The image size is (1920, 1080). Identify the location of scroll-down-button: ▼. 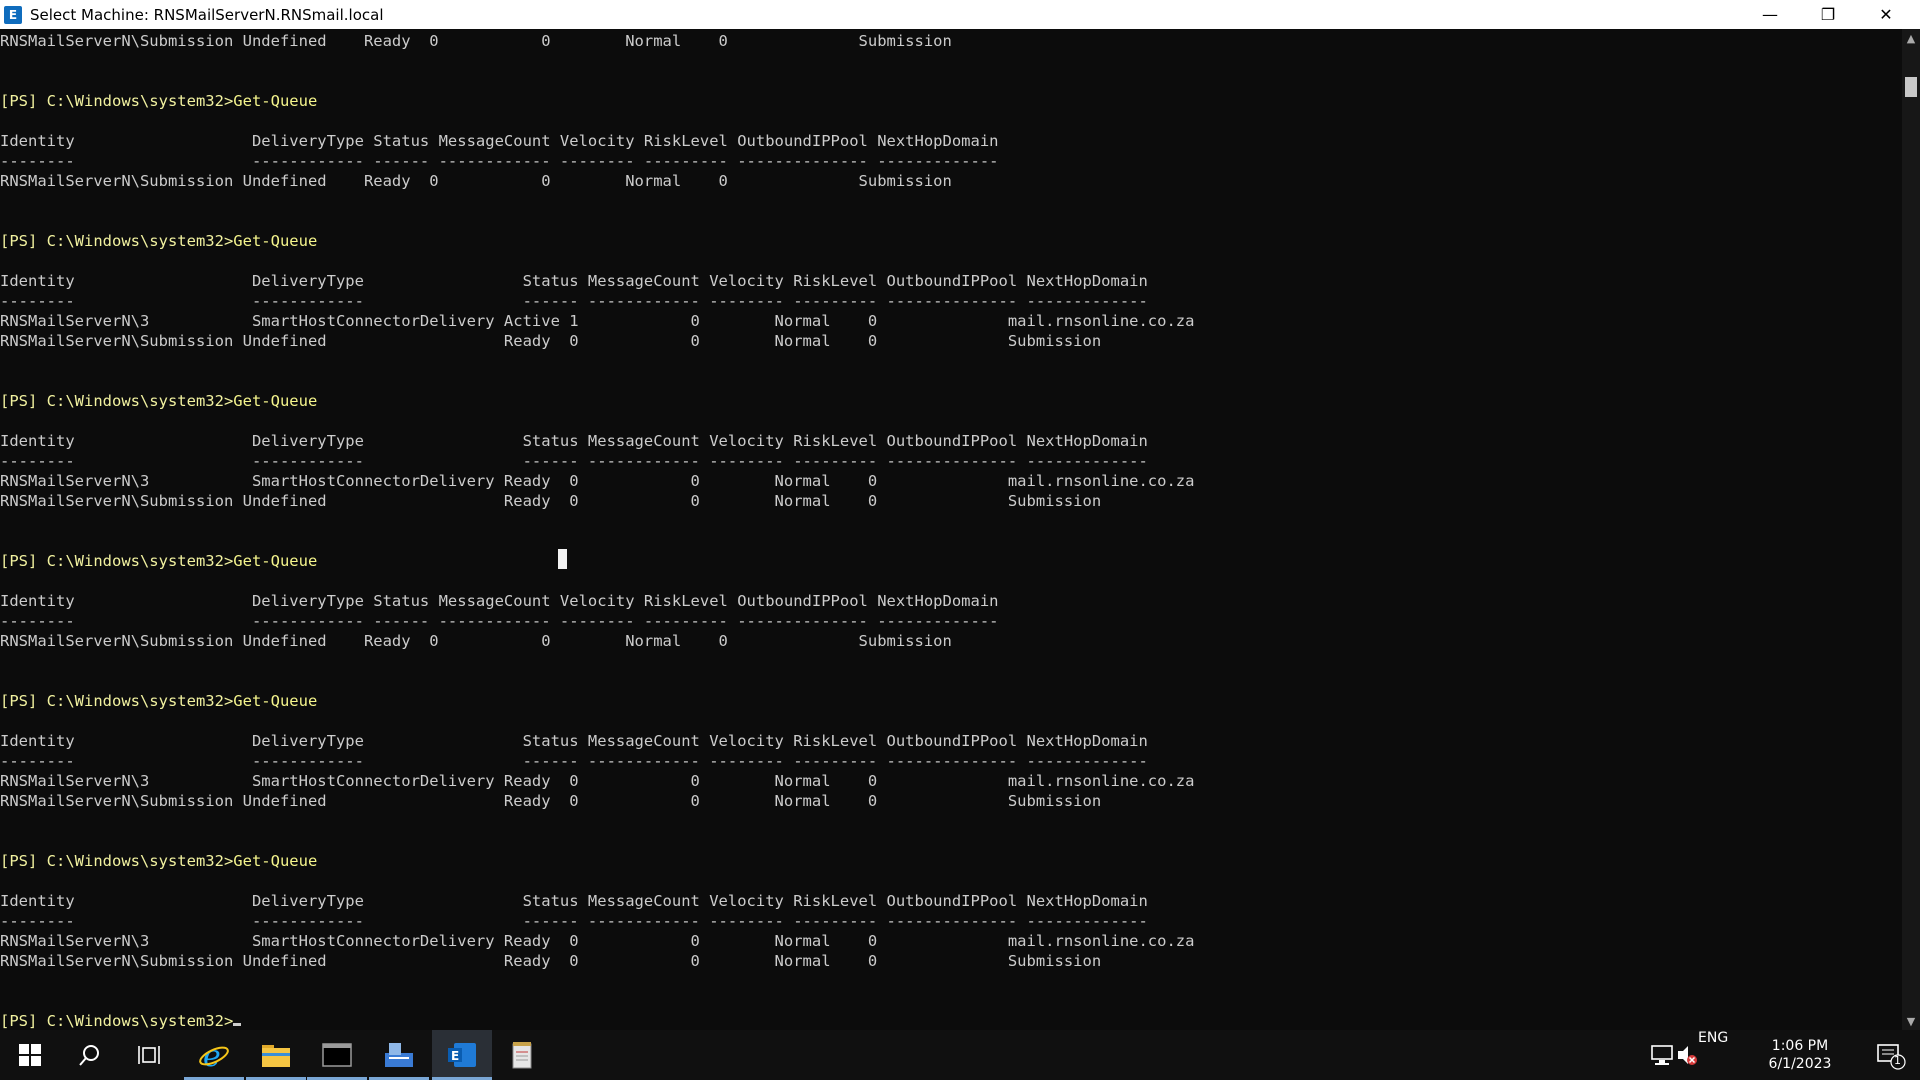
(1911, 1021).